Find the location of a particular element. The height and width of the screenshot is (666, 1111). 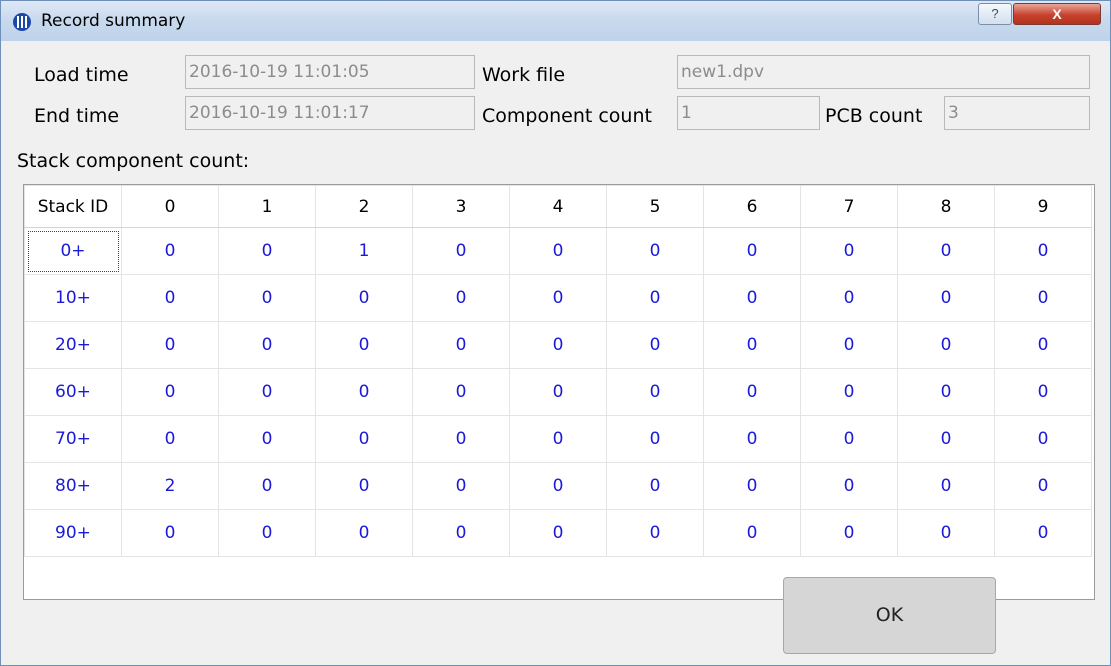

table-cell: 2 is located at coordinates (170, 486).